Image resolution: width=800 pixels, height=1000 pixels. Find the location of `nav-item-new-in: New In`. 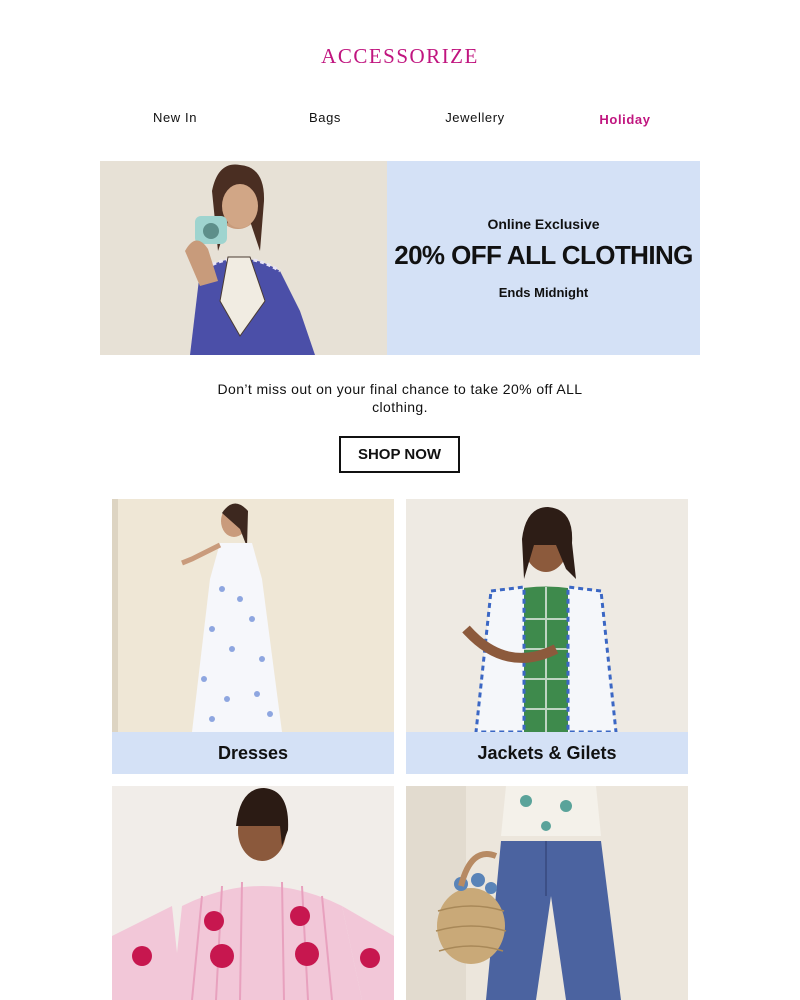

nav-item-new-in: New In is located at coordinates (175, 118).